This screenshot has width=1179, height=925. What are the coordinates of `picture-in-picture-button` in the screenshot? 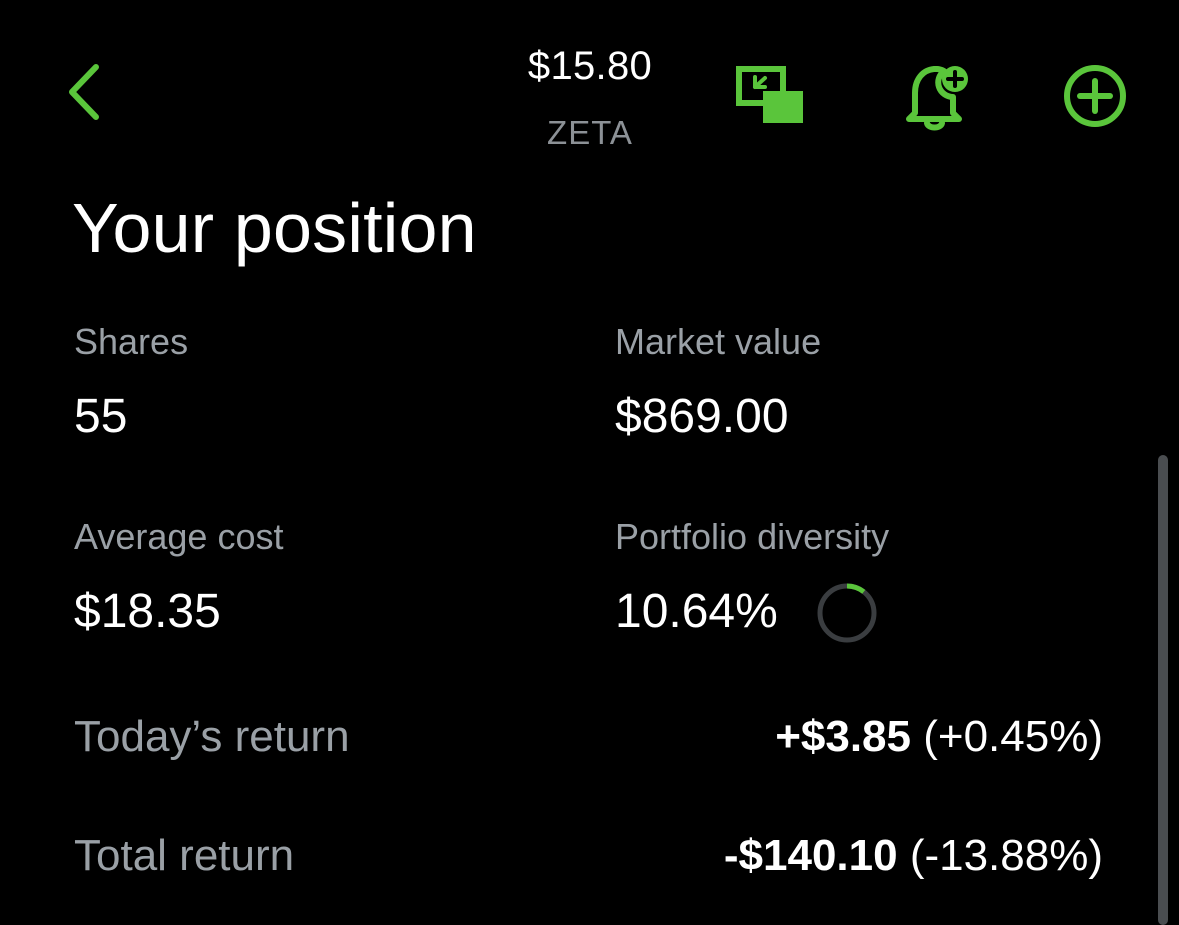 It's located at (771, 98).